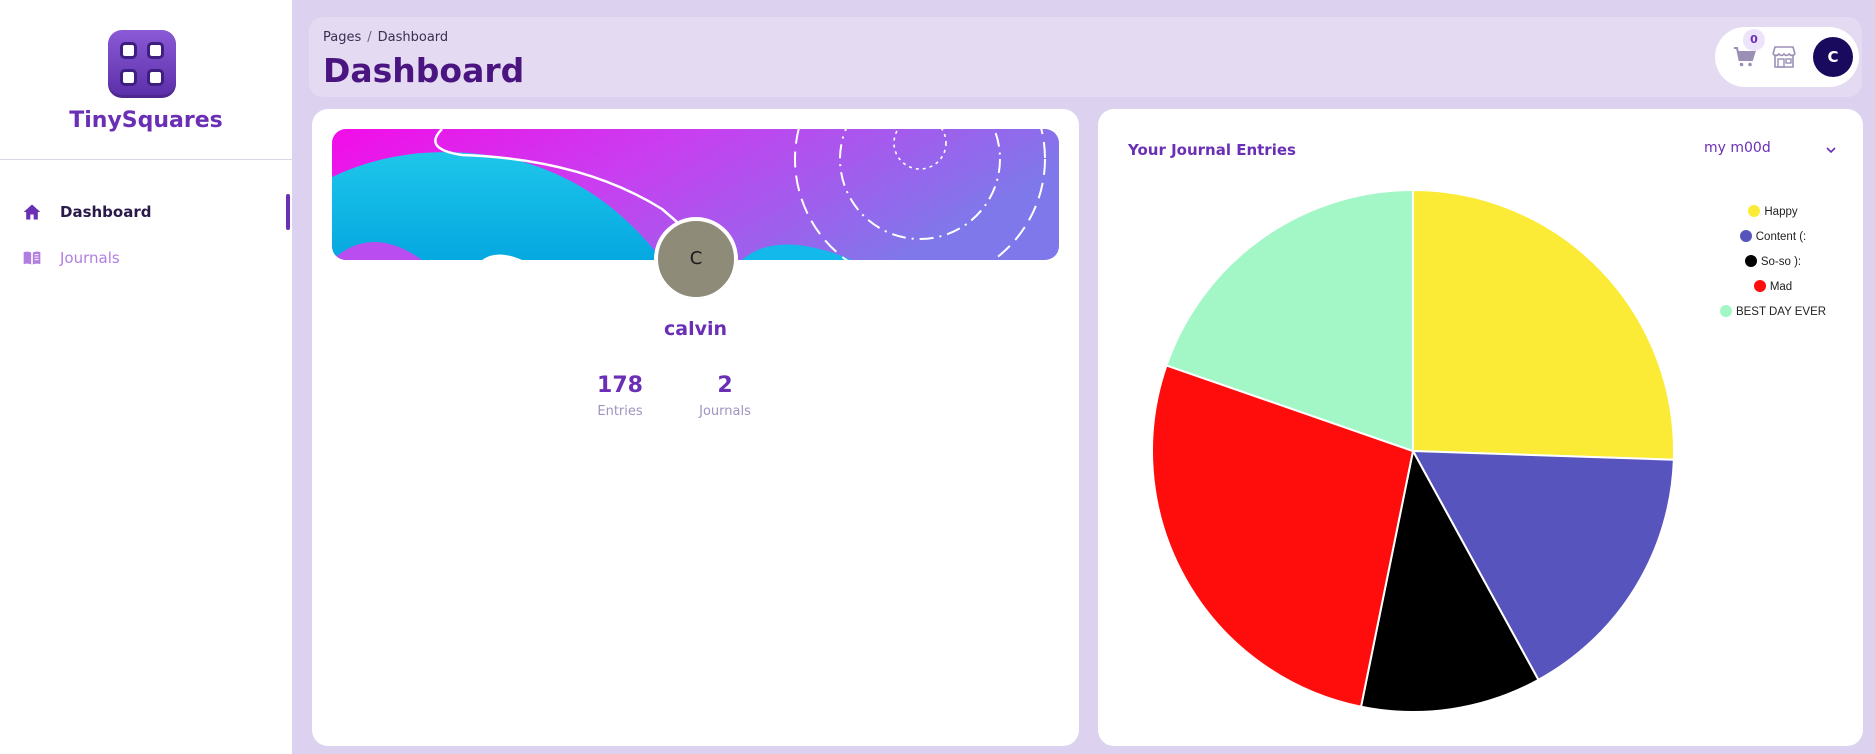  I want to click on page-header: Pages / Dashboard Dashboard 0 C, so click(1085, 57).